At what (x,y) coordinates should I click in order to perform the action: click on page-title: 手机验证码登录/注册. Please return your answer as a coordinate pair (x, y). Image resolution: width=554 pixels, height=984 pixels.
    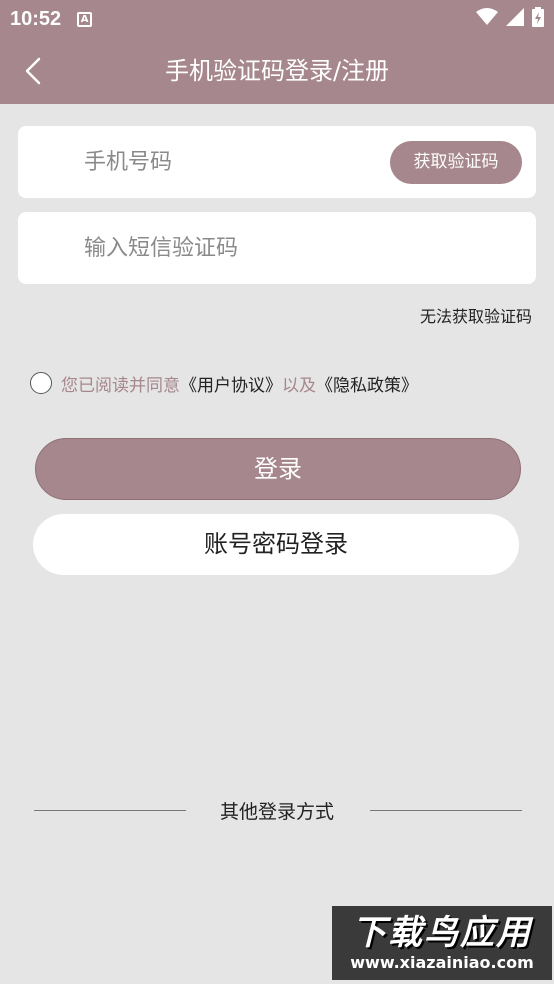
    Looking at the image, I should click on (277, 71).